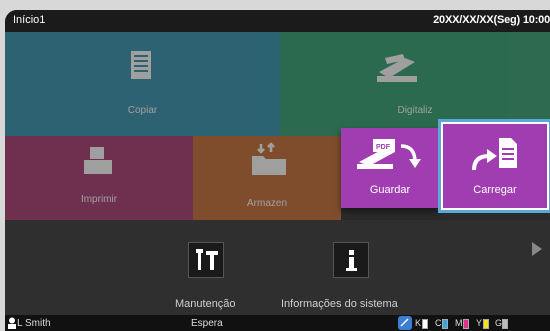 Image resolution: width=550 pixels, height=331 pixels. Describe the element at coordinates (397, 68) in the screenshot. I see `scanner-icon` at that location.